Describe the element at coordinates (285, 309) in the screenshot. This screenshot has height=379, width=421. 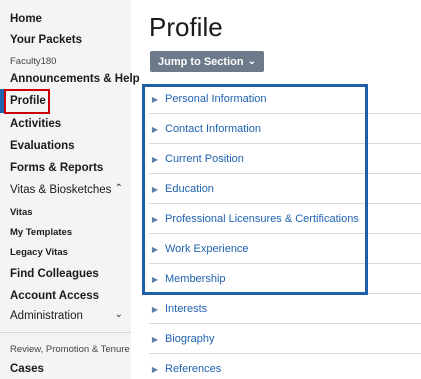
I see `section-interests: ▶ Interests` at that location.